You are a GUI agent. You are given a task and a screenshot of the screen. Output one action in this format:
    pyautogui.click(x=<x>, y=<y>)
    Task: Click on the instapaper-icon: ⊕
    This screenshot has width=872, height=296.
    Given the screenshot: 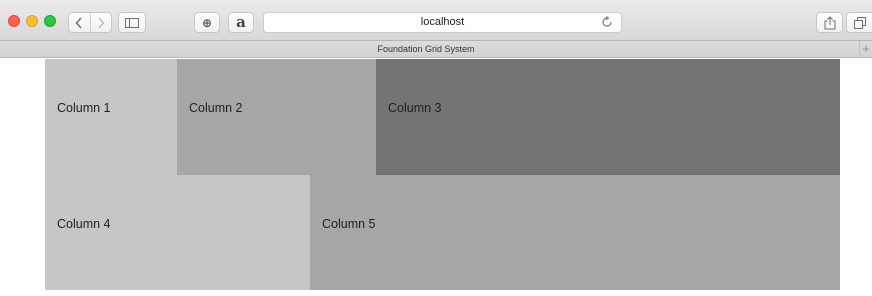 What is the action you would take?
    pyautogui.click(x=207, y=22)
    